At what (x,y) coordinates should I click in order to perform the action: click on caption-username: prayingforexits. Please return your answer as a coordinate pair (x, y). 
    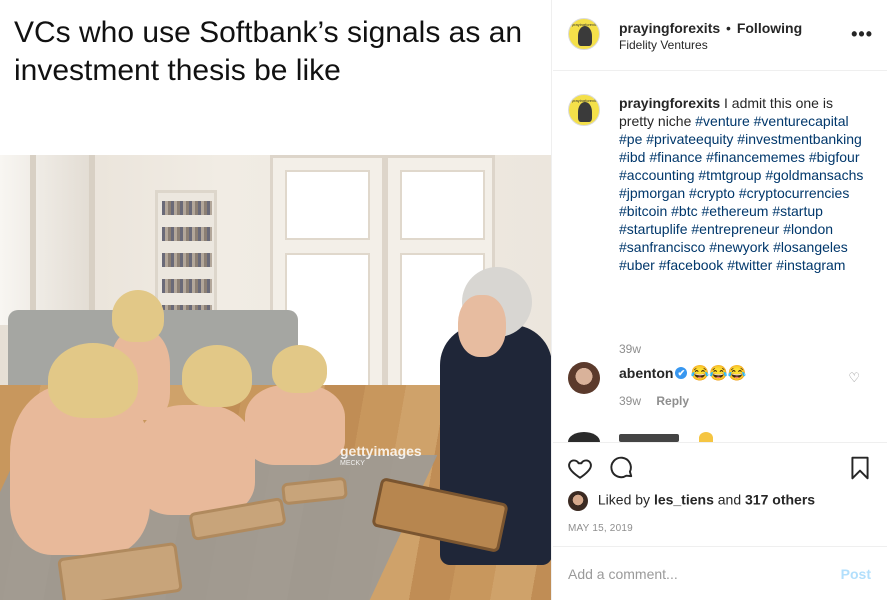
    Looking at the image, I should click on (669, 103).